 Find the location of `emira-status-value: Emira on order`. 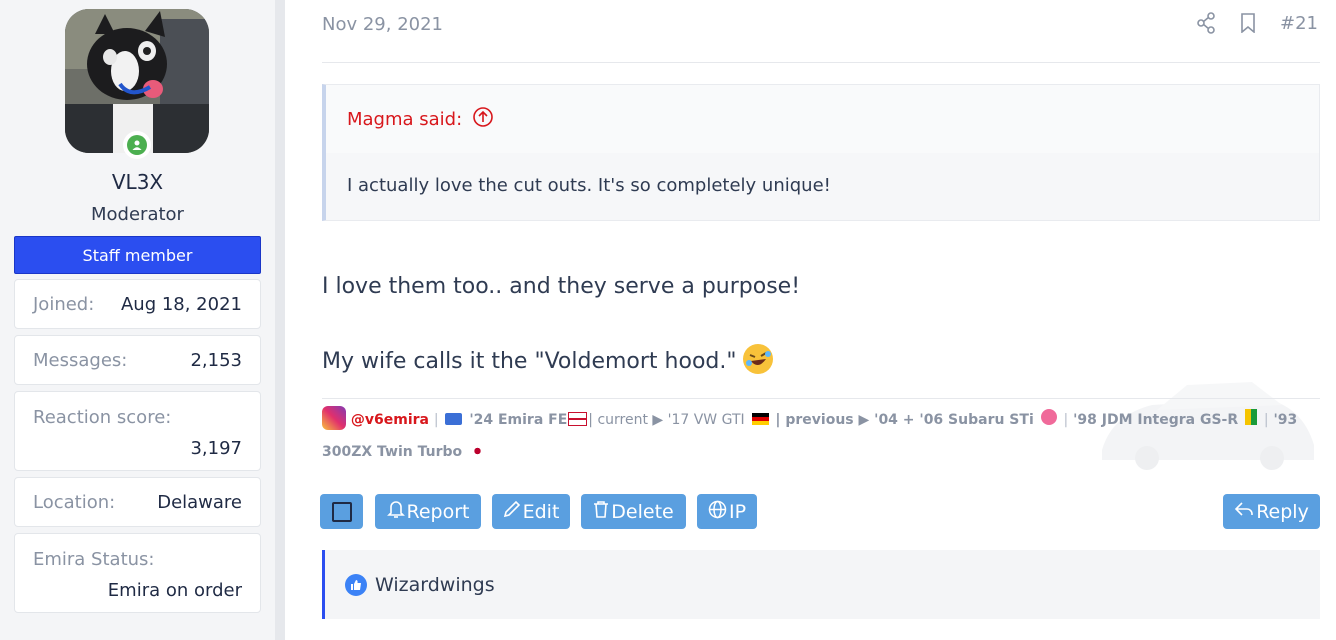

emira-status-value: Emira on order is located at coordinates (174, 590).